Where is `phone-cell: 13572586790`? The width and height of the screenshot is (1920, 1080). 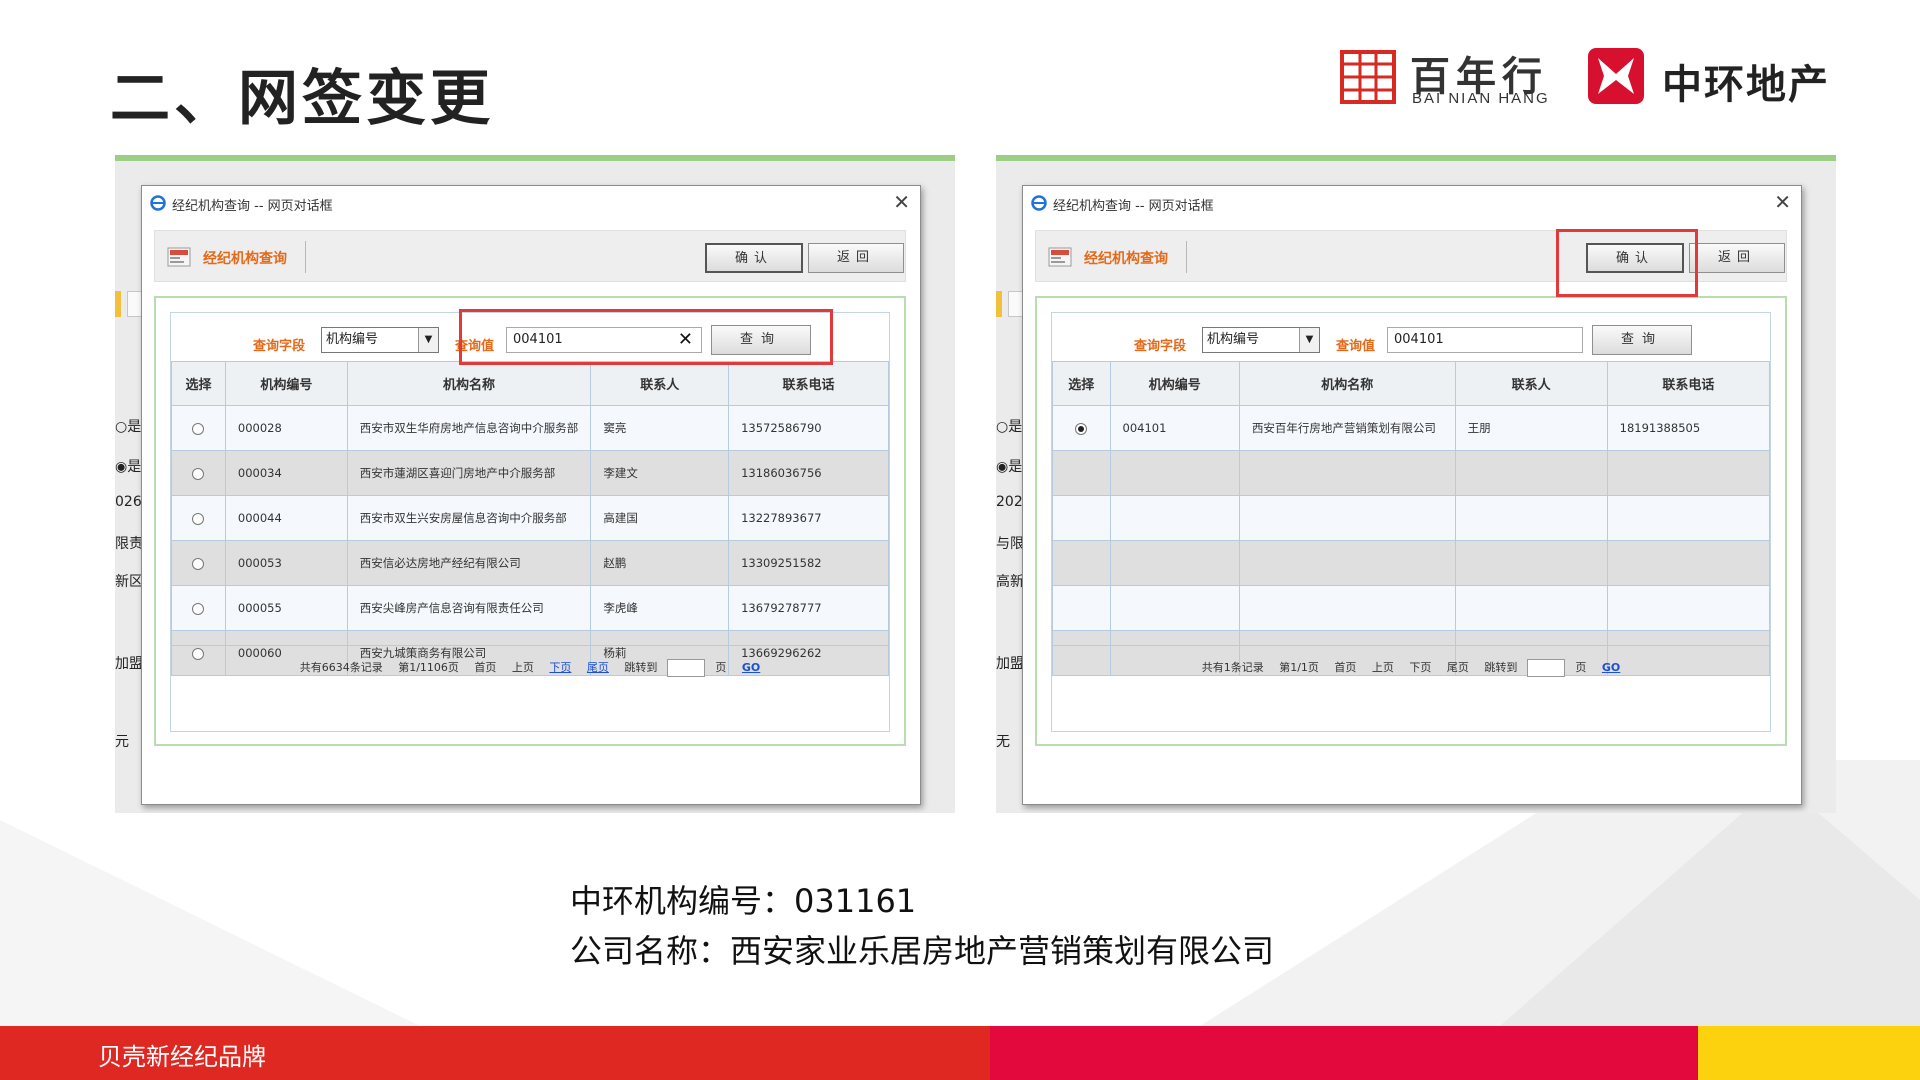 phone-cell: 13572586790 is located at coordinates (808, 428).